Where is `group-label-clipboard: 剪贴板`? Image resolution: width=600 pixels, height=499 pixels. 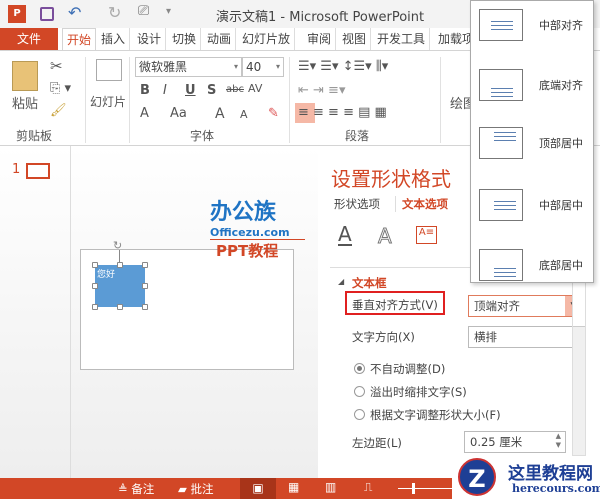 group-label-clipboard: 剪贴板 is located at coordinates (34, 136).